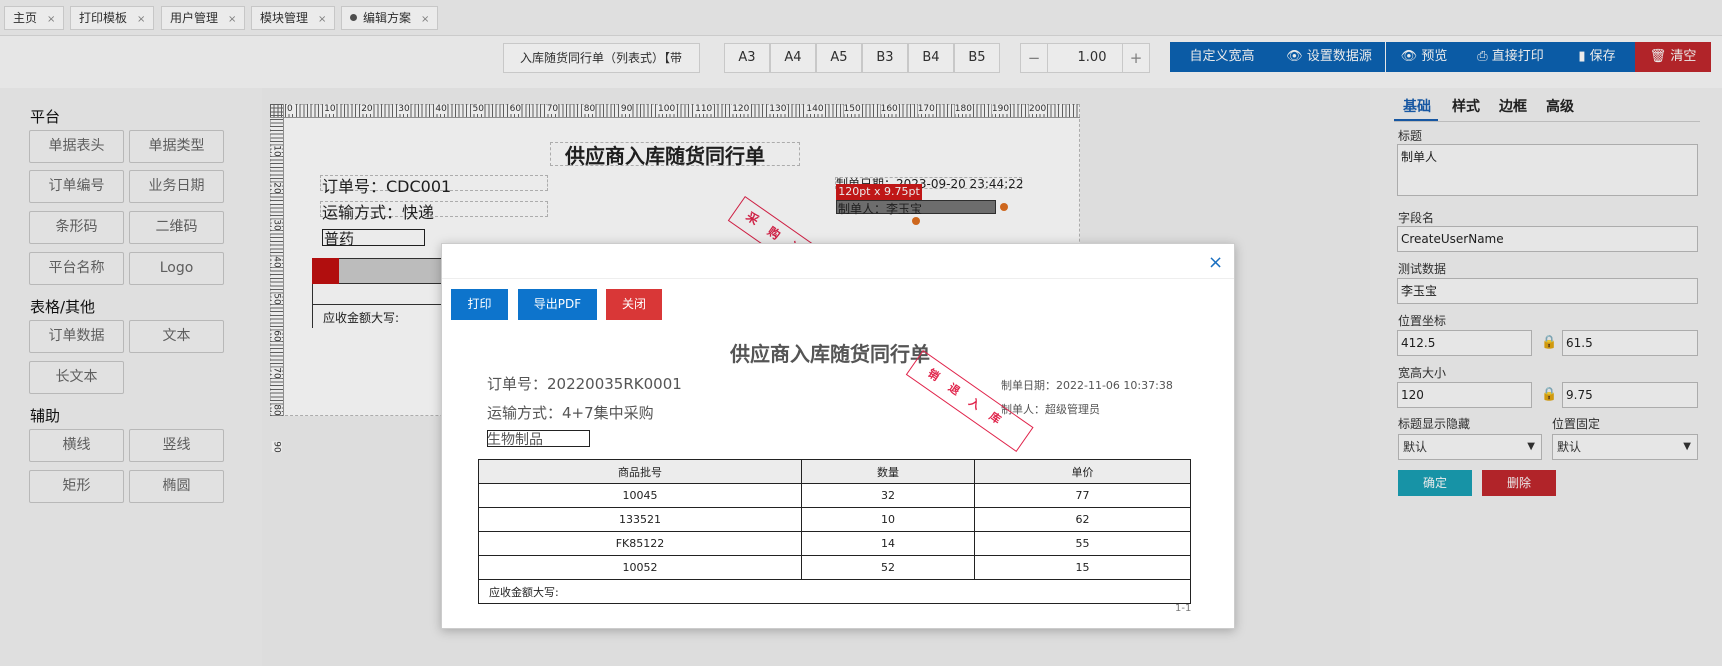  I want to click on table-row: 10045 32 77, so click(834, 495).